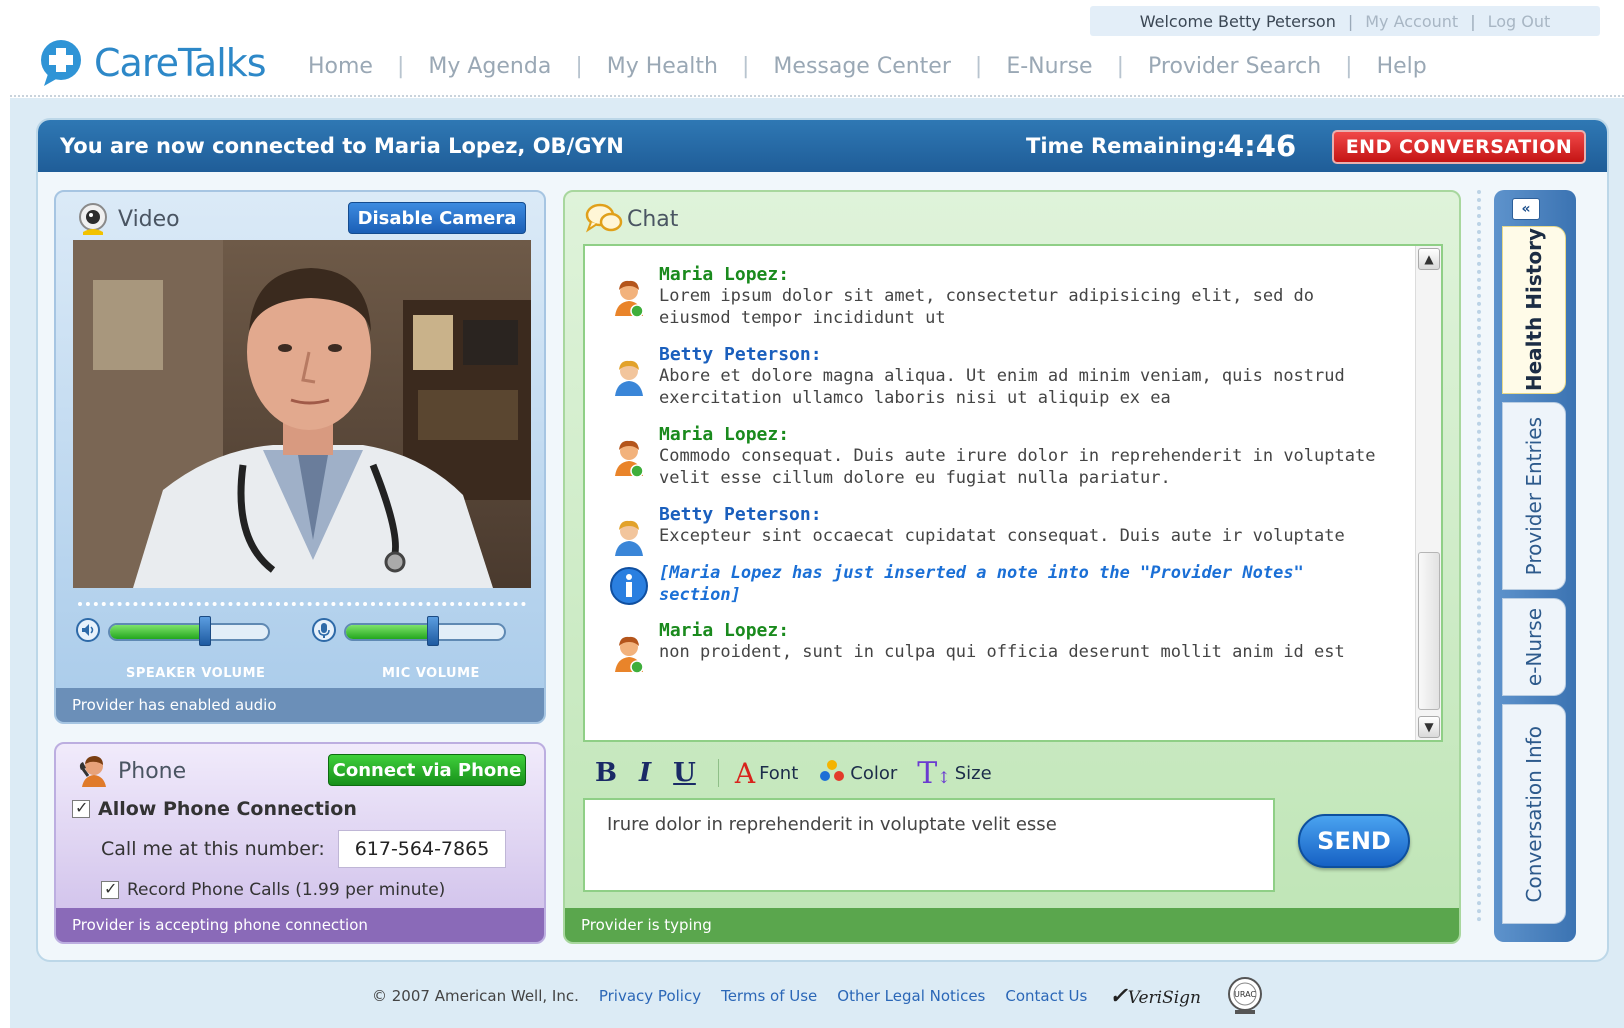 This screenshot has height=1028, width=1624. What do you see at coordinates (1354, 841) in the screenshot?
I see `send-button: SEND` at bounding box center [1354, 841].